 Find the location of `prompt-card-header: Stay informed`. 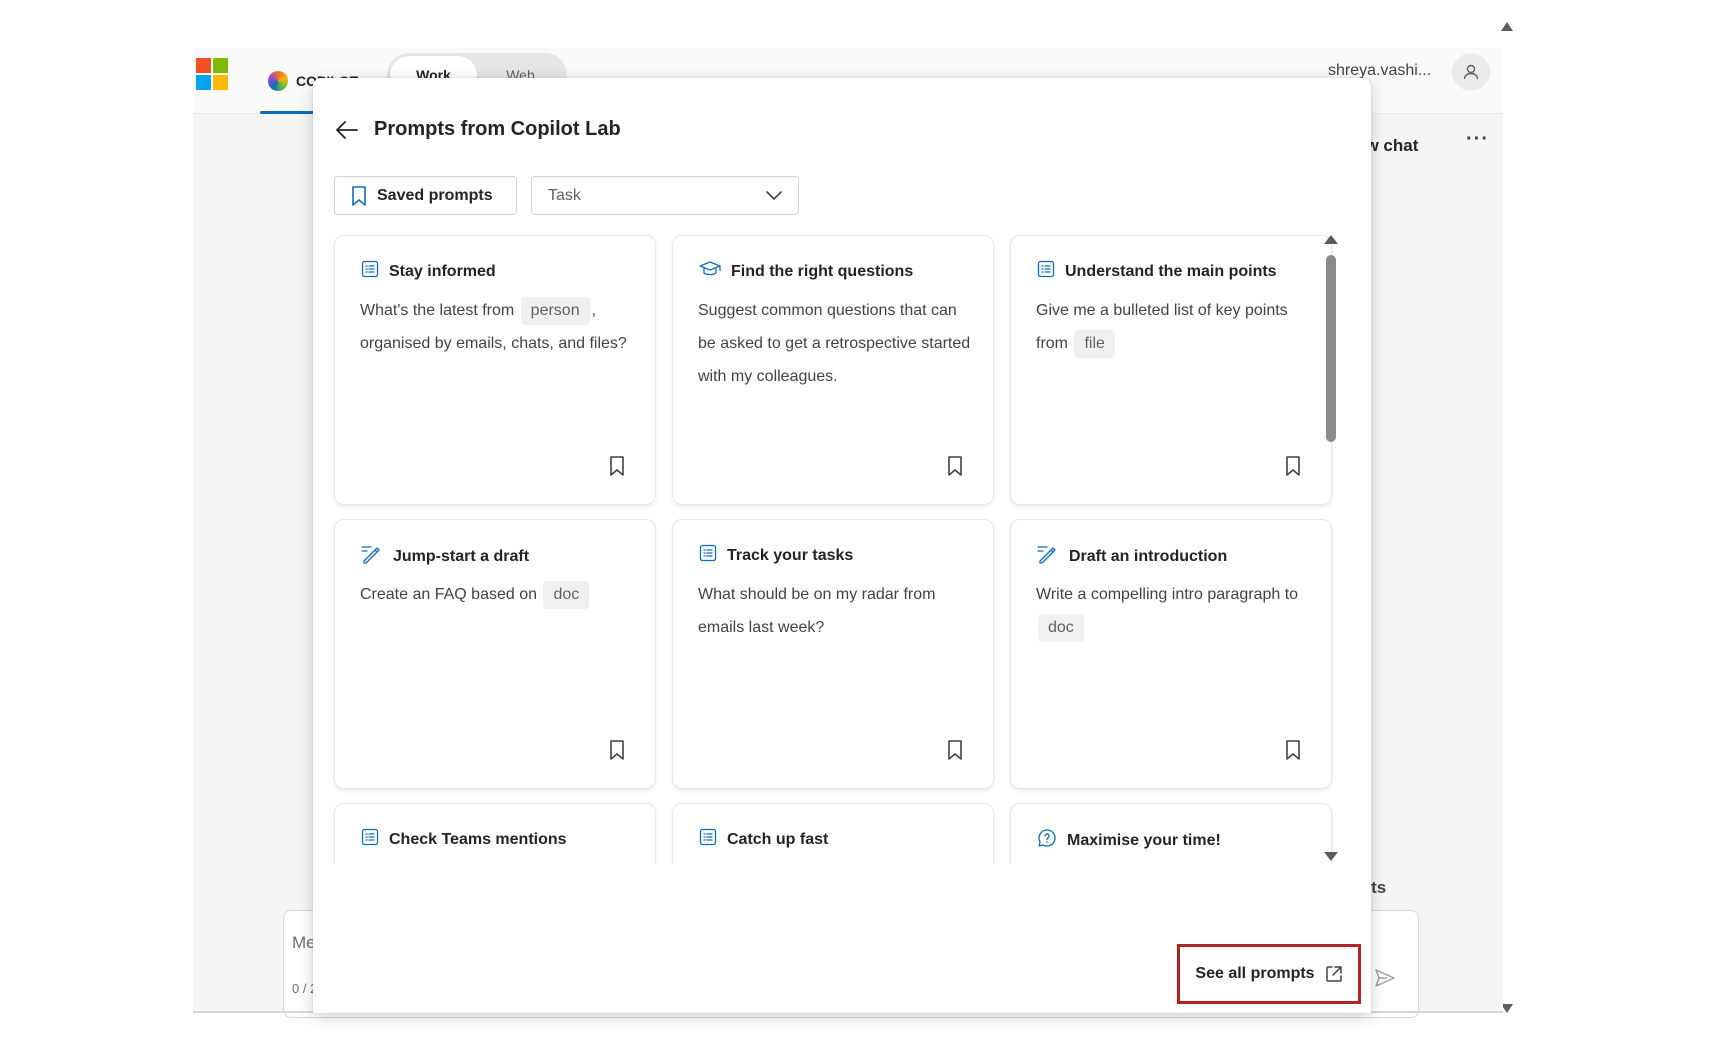

prompt-card-header: Stay informed is located at coordinates (428, 271).